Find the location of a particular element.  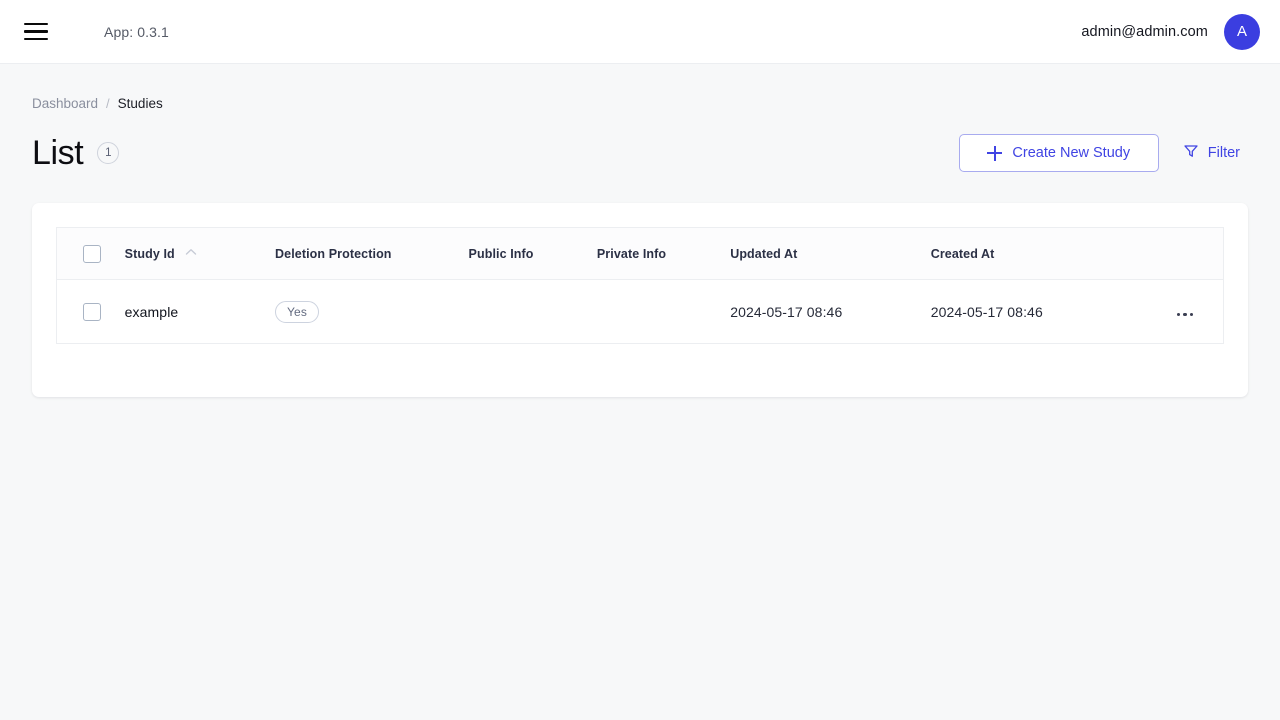

table-header-select is located at coordinates (90, 253).